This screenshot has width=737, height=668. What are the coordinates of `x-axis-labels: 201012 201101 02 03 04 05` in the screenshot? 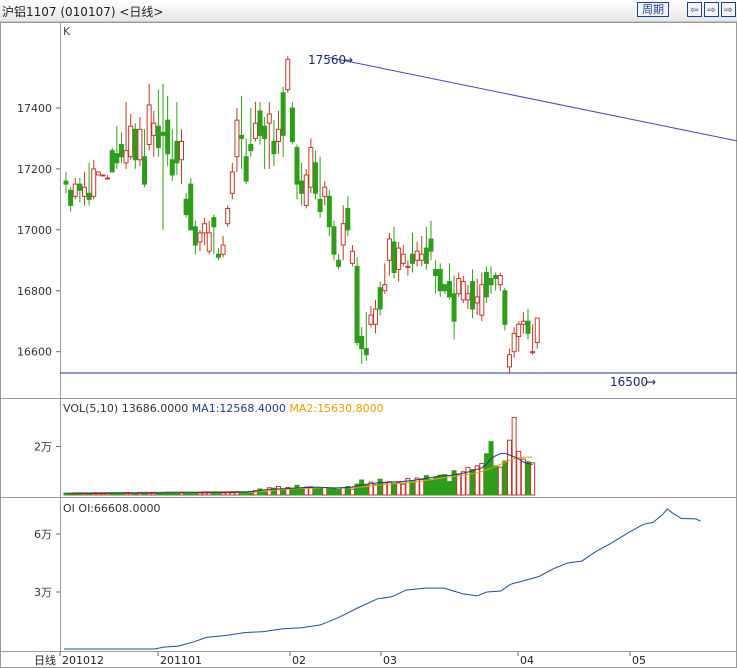 It's located at (352, 659).